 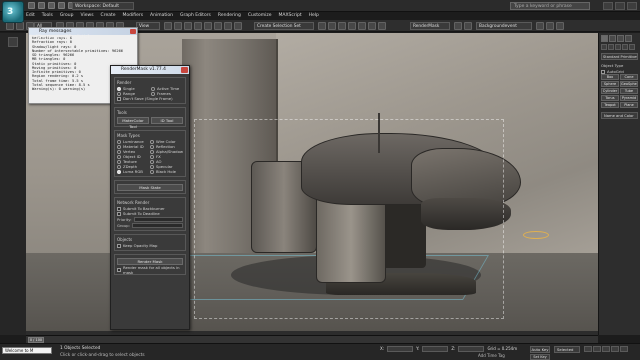 I want to click on key-filter-dropdown: Selected, so click(x=567, y=349).